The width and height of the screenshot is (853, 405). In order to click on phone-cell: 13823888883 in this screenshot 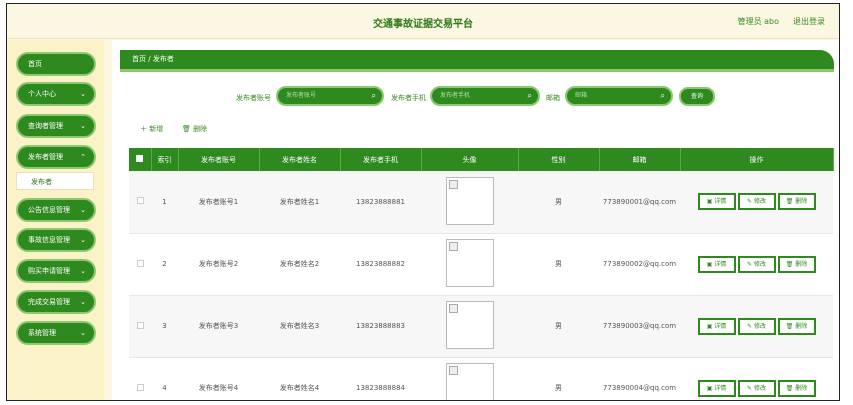, I will do `click(380, 326)`.